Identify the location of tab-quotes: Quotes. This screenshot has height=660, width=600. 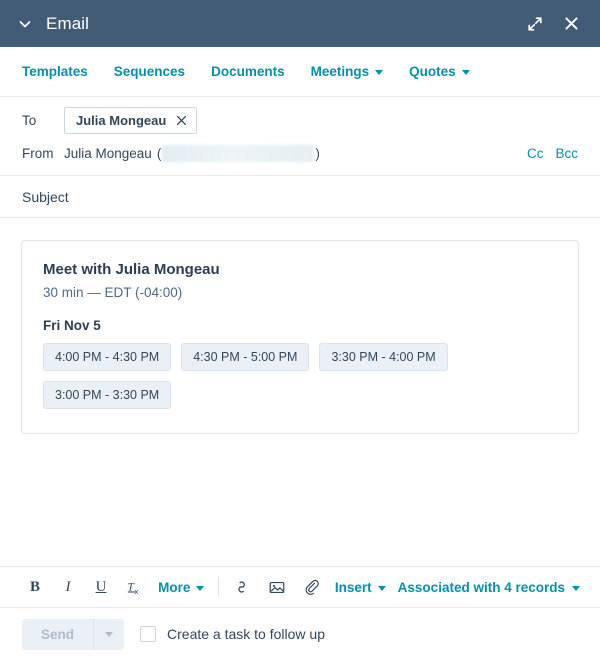
(439, 71).